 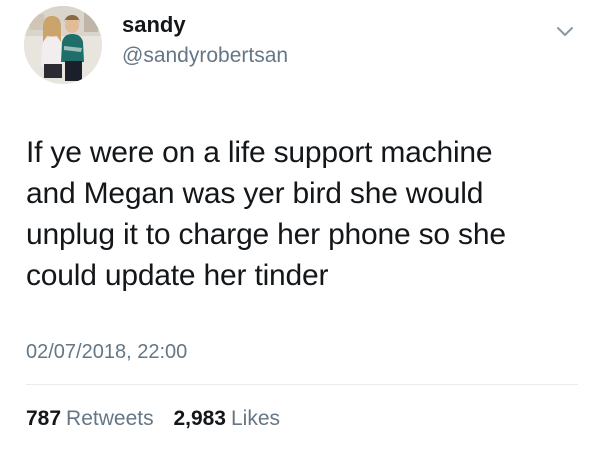 I want to click on retweets-count: 787, so click(x=44, y=418).